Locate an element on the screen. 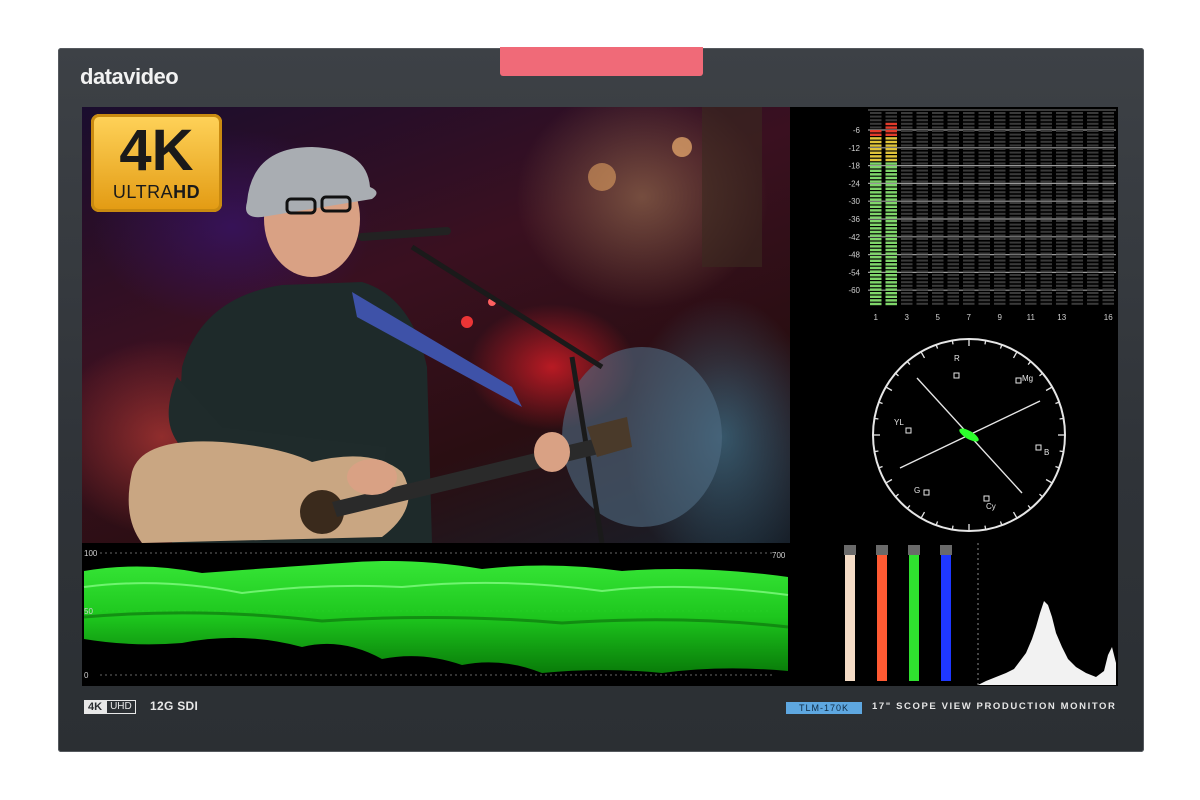 The width and height of the screenshot is (1200, 800). 4k-ultrahd-badge: 4K ULTRAHD is located at coordinates (156, 163).